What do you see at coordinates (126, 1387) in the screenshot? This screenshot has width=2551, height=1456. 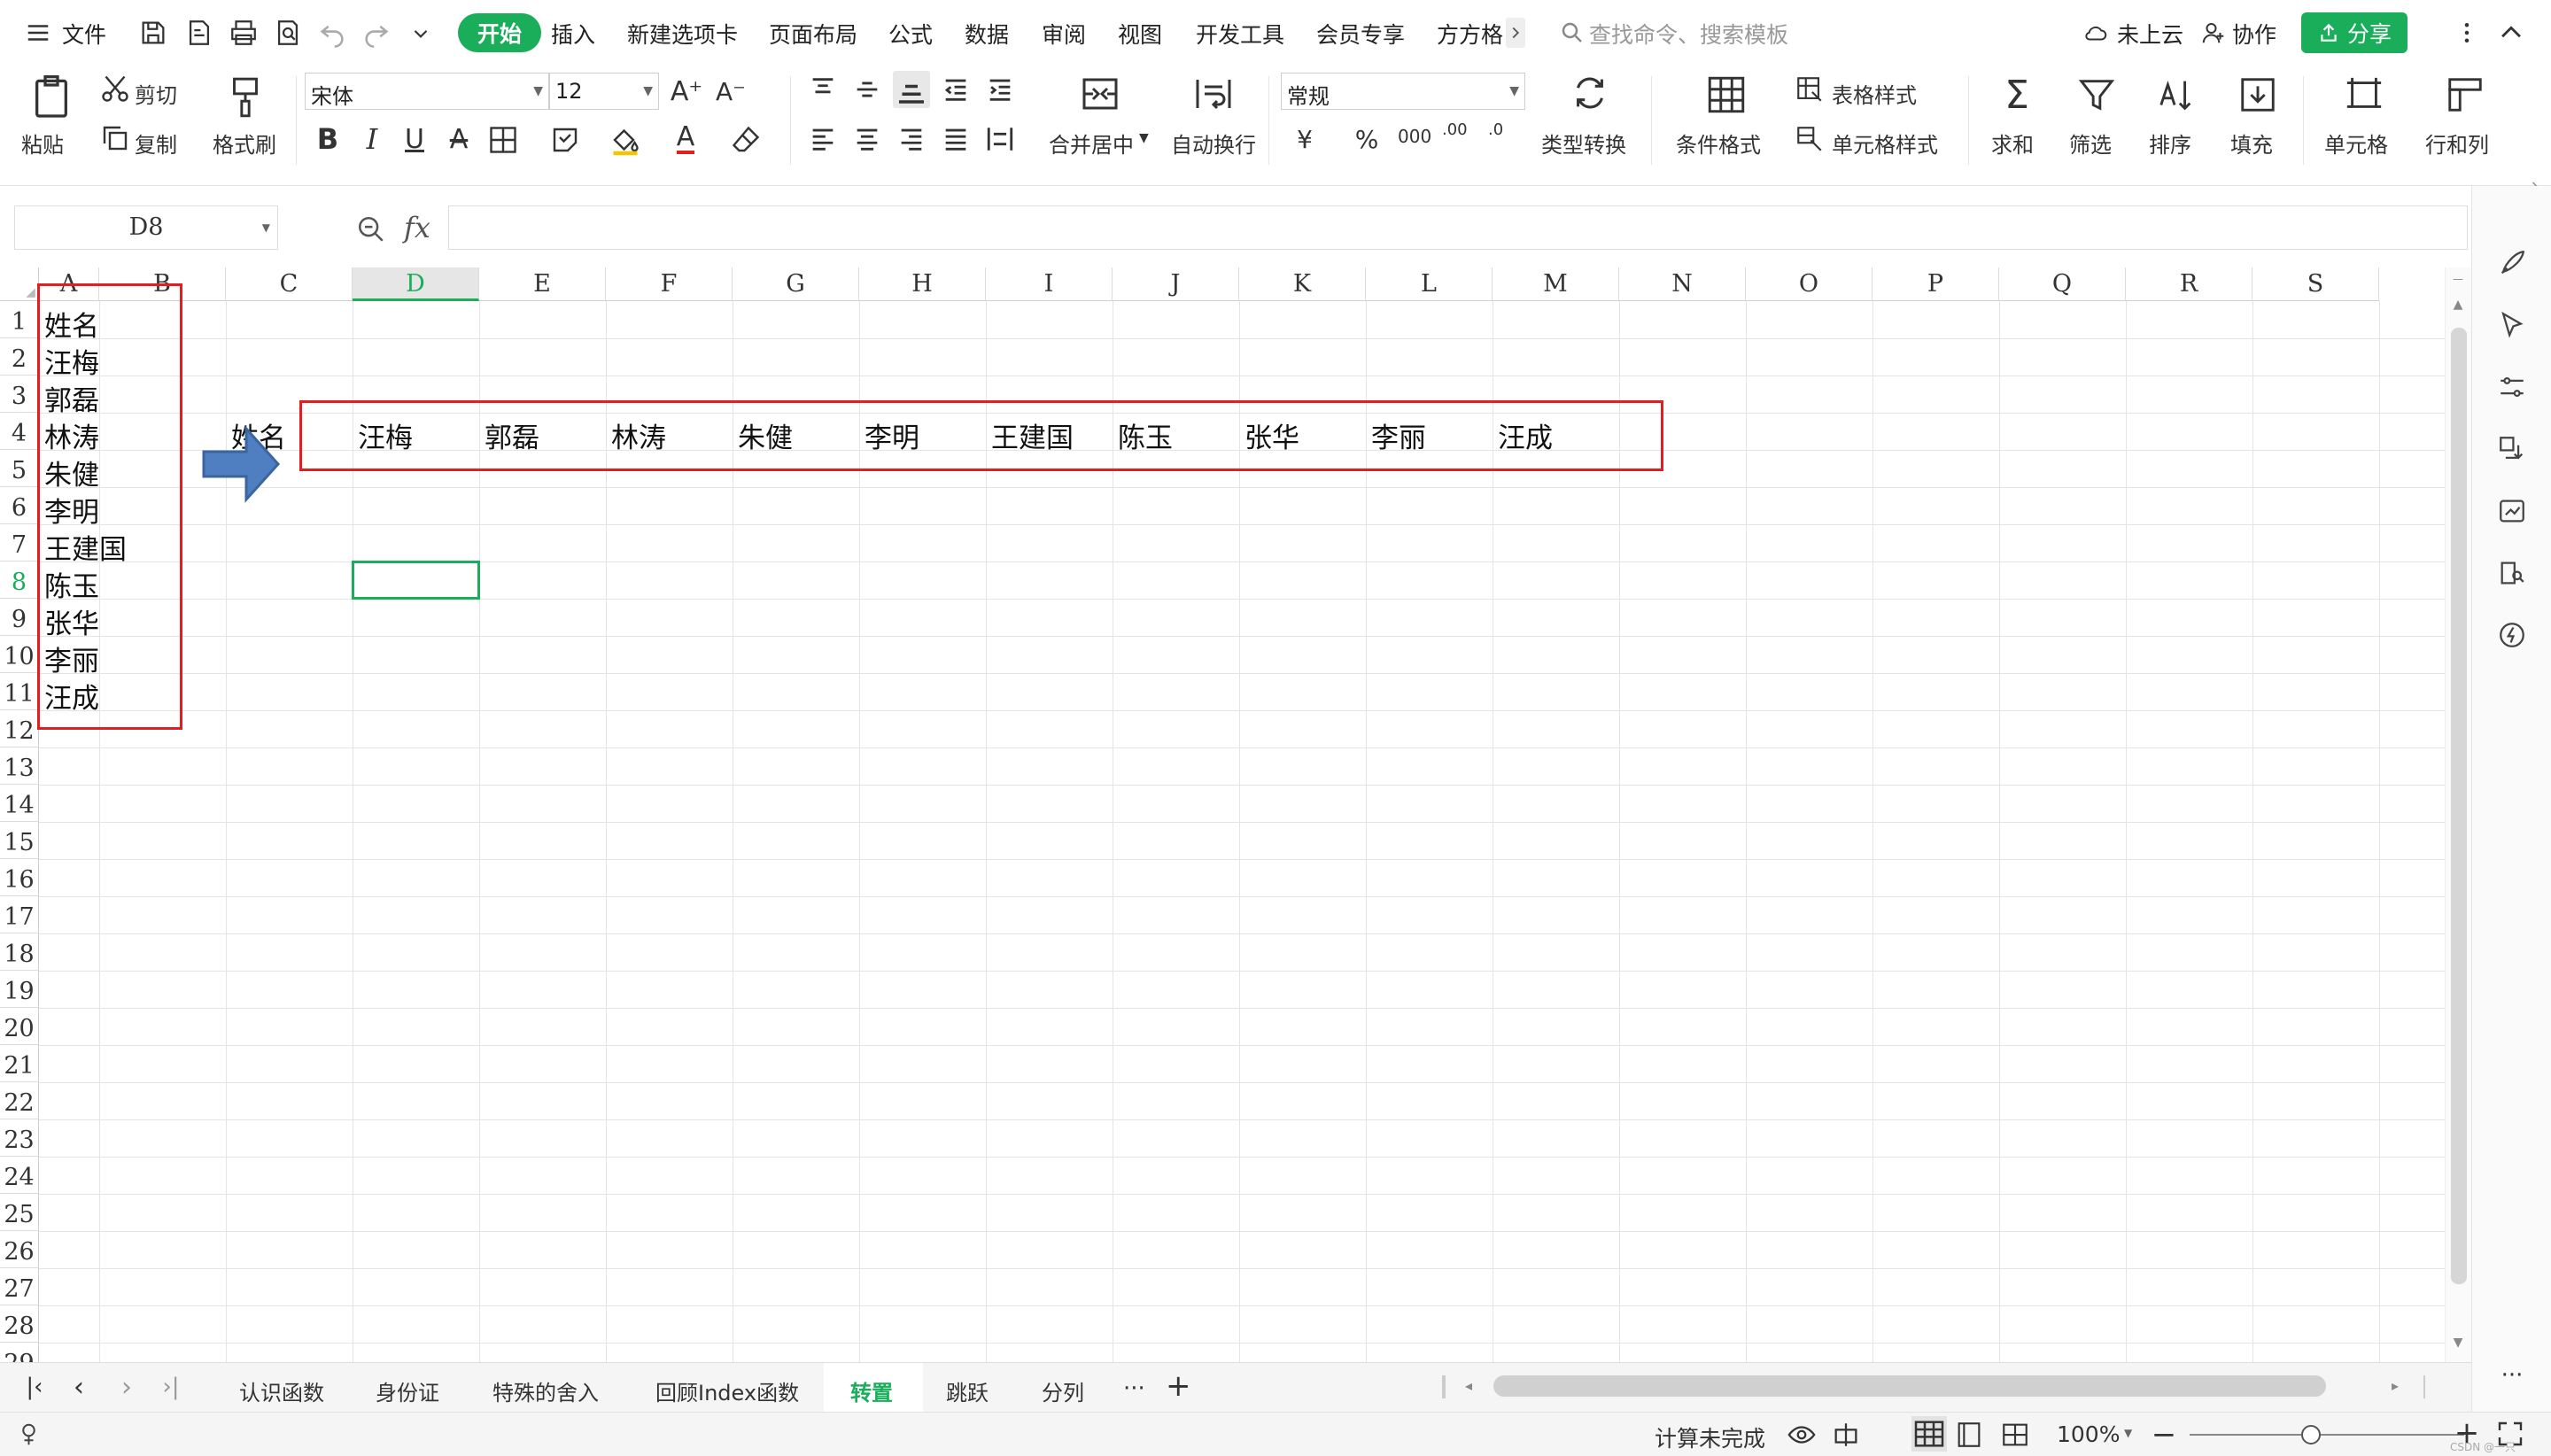 I see `next-sheet-icon: ›` at bounding box center [126, 1387].